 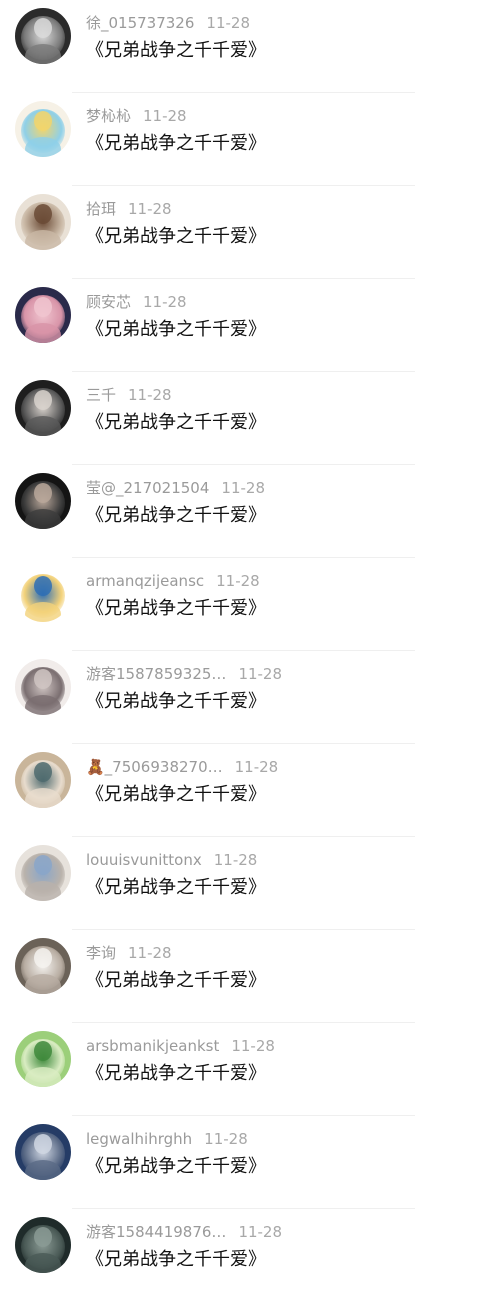 I want to click on comment-item: 游客1584419876… 11-28 《兄弟战争之千千爱》, so click(x=247, y=1255).